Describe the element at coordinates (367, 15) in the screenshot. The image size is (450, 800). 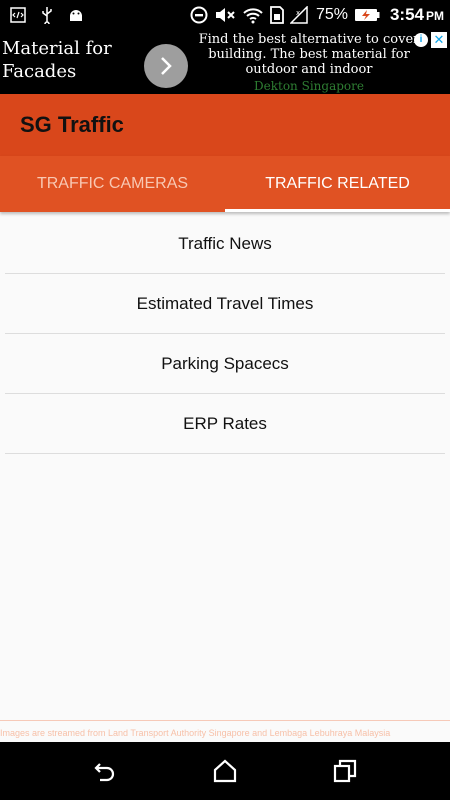
I see `battery-charging-icon` at that location.